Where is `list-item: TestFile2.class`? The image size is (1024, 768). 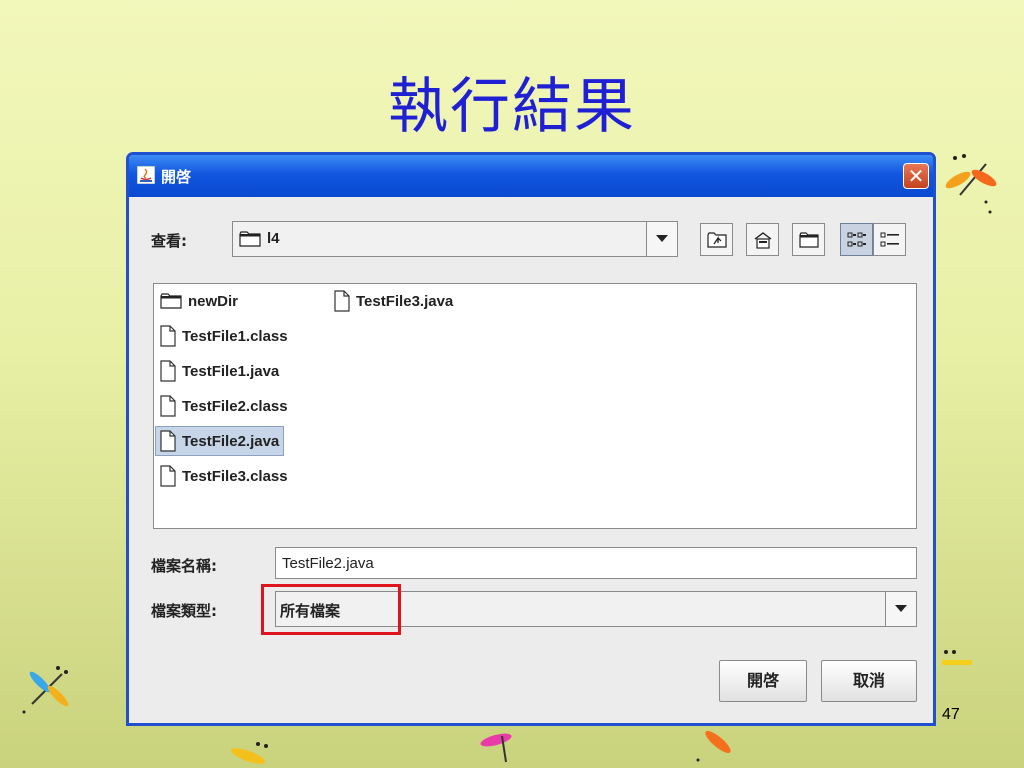 list-item: TestFile2.class is located at coordinates (224, 406).